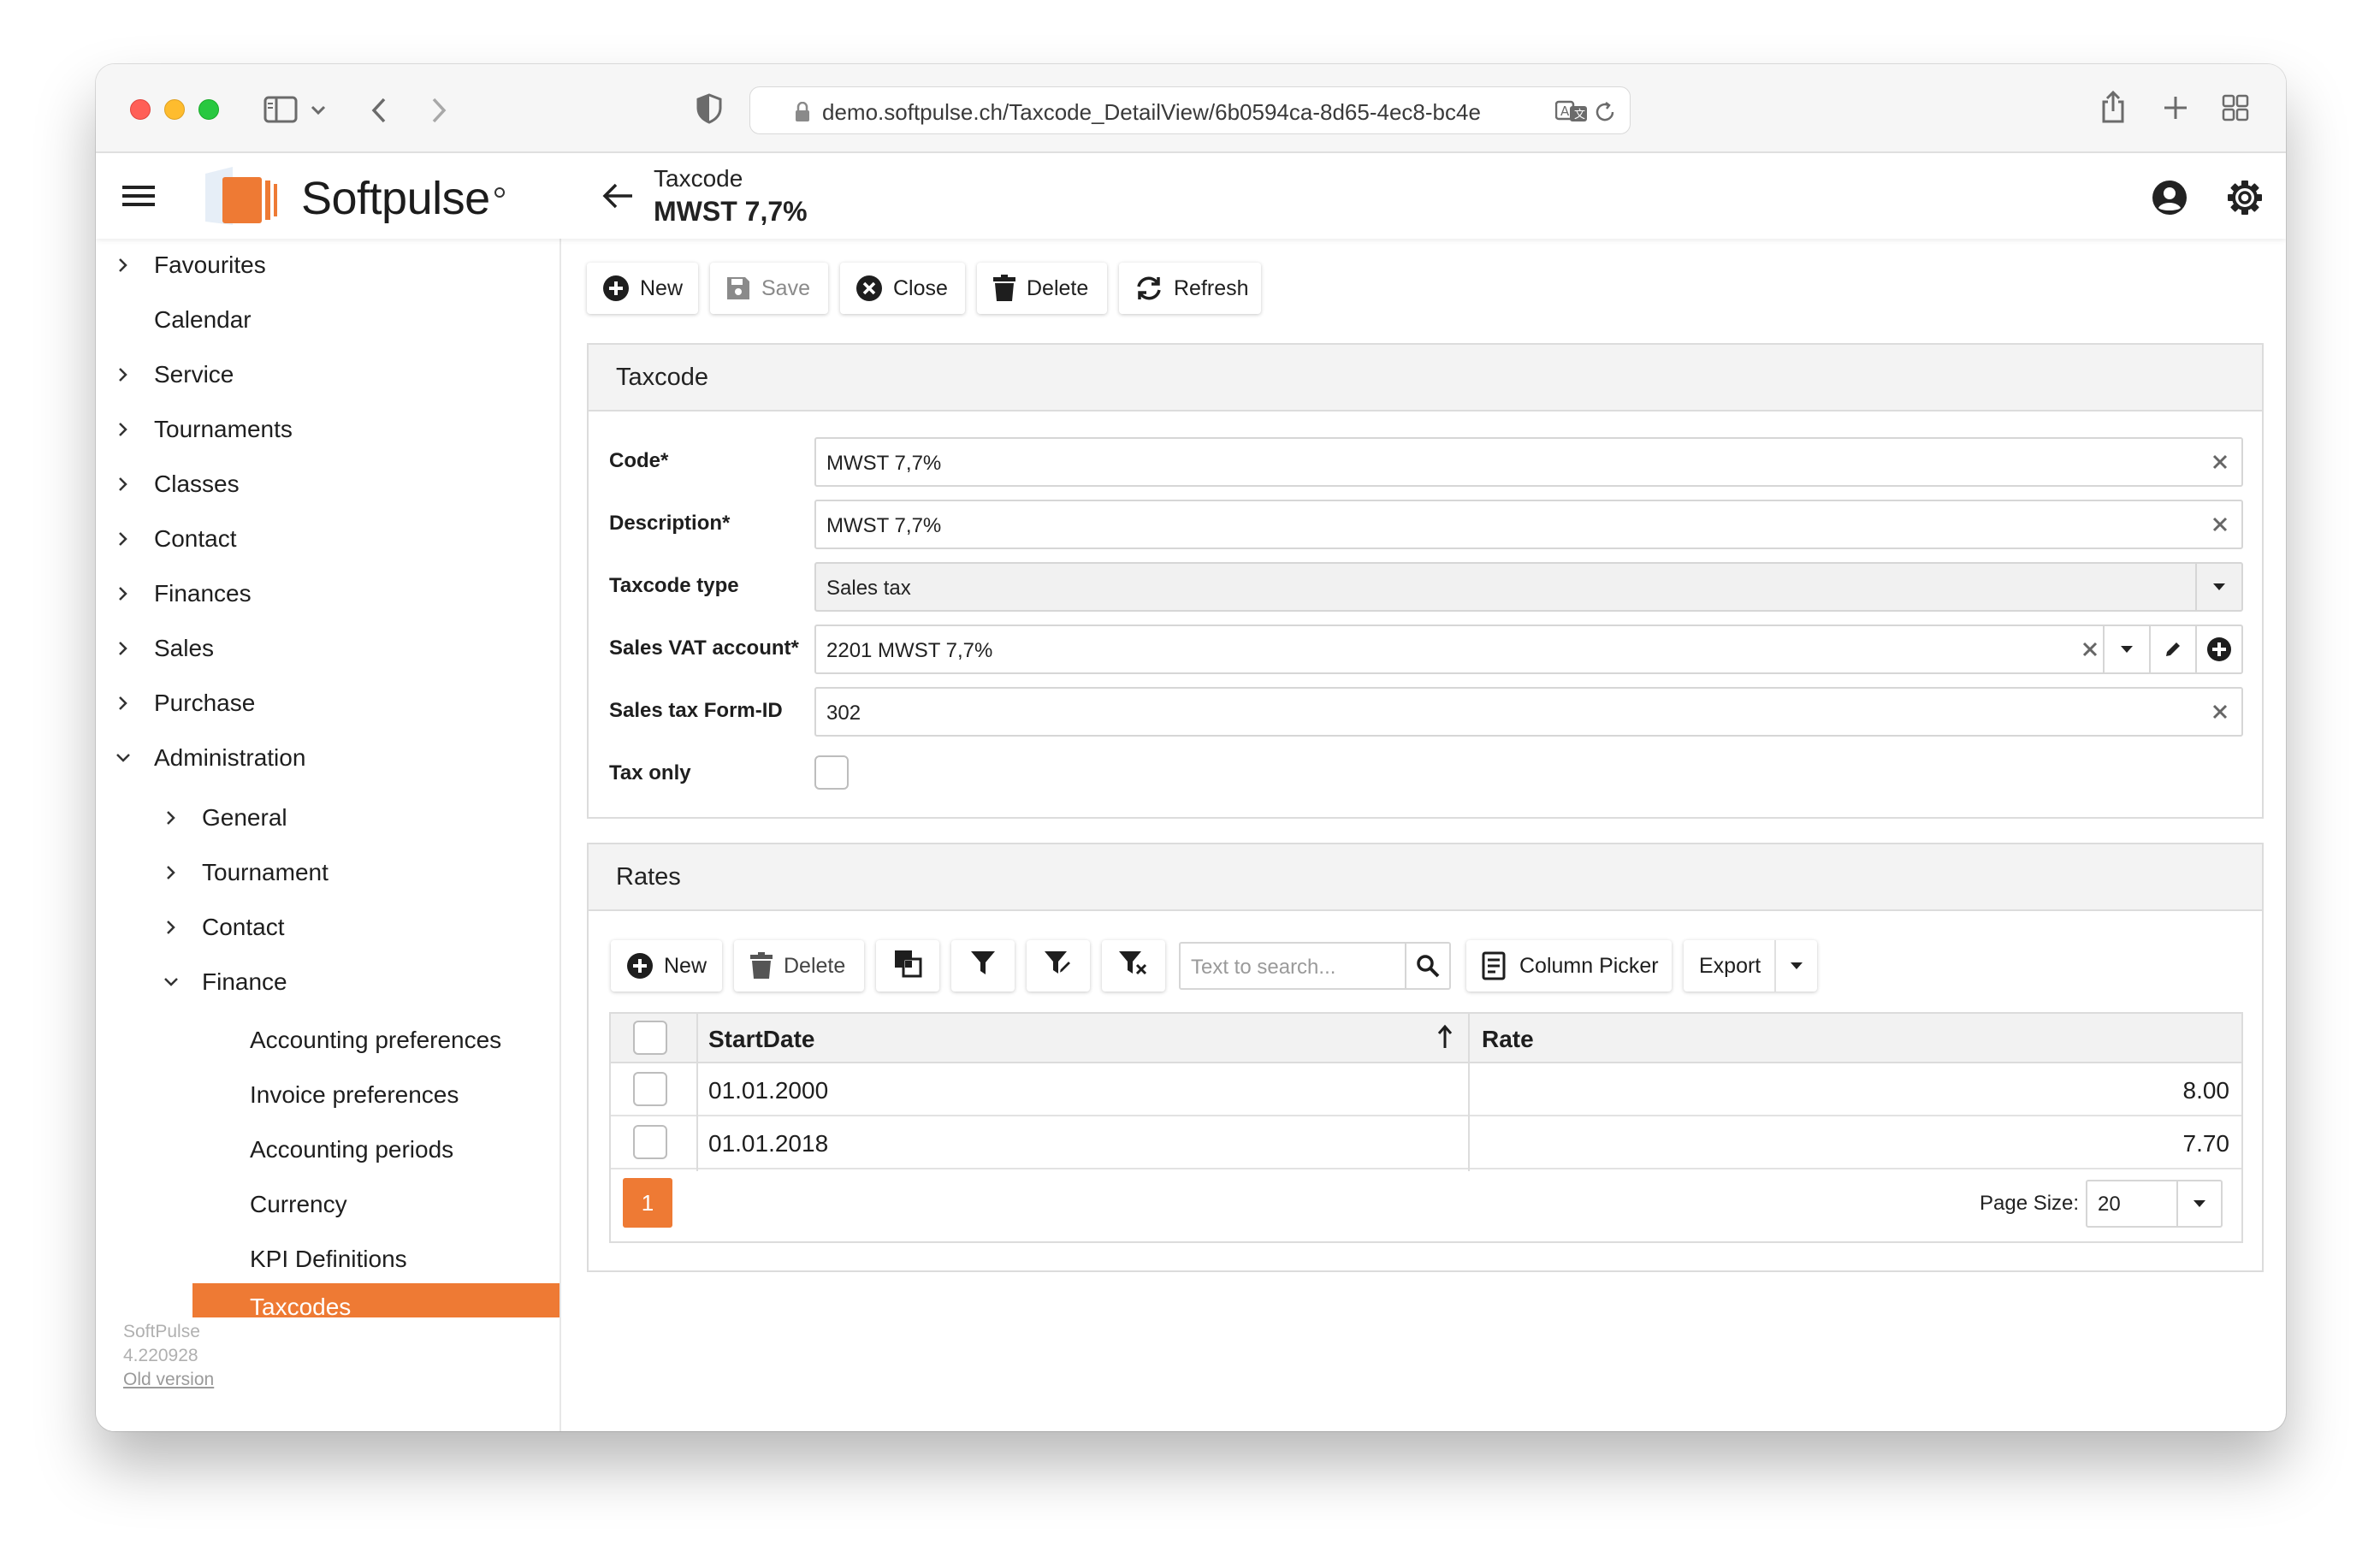  I want to click on minimize-window-button, so click(174, 109).